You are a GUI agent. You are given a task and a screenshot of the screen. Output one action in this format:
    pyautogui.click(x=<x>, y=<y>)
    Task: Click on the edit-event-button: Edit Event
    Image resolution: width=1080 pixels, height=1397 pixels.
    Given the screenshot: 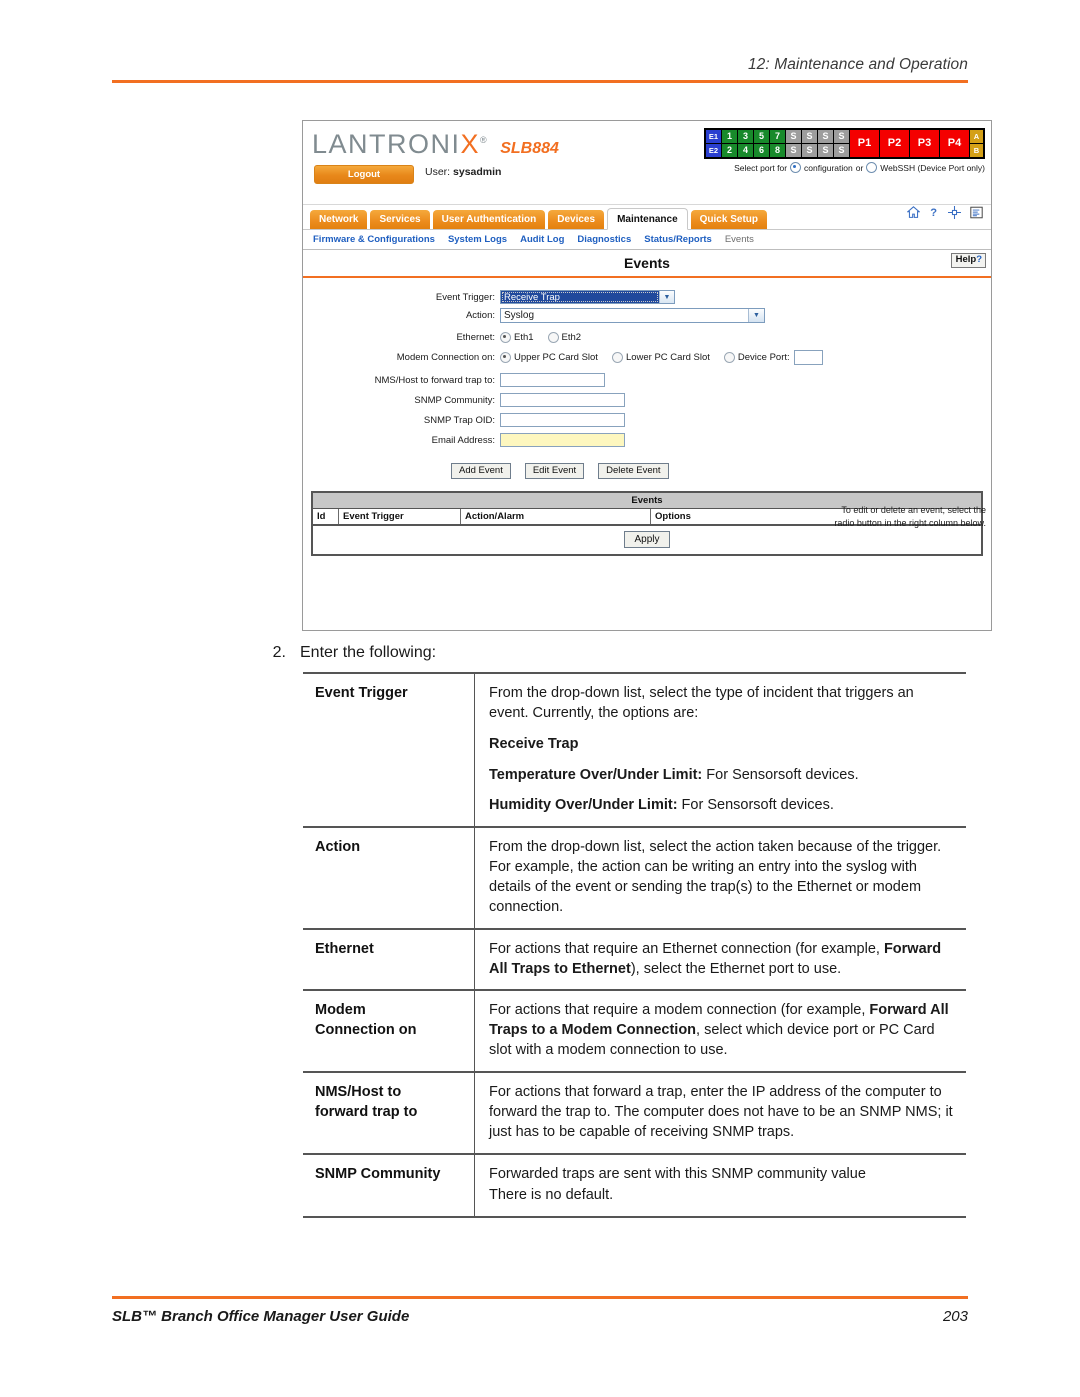 What is the action you would take?
    pyautogui.click(x=554, y=471)
    